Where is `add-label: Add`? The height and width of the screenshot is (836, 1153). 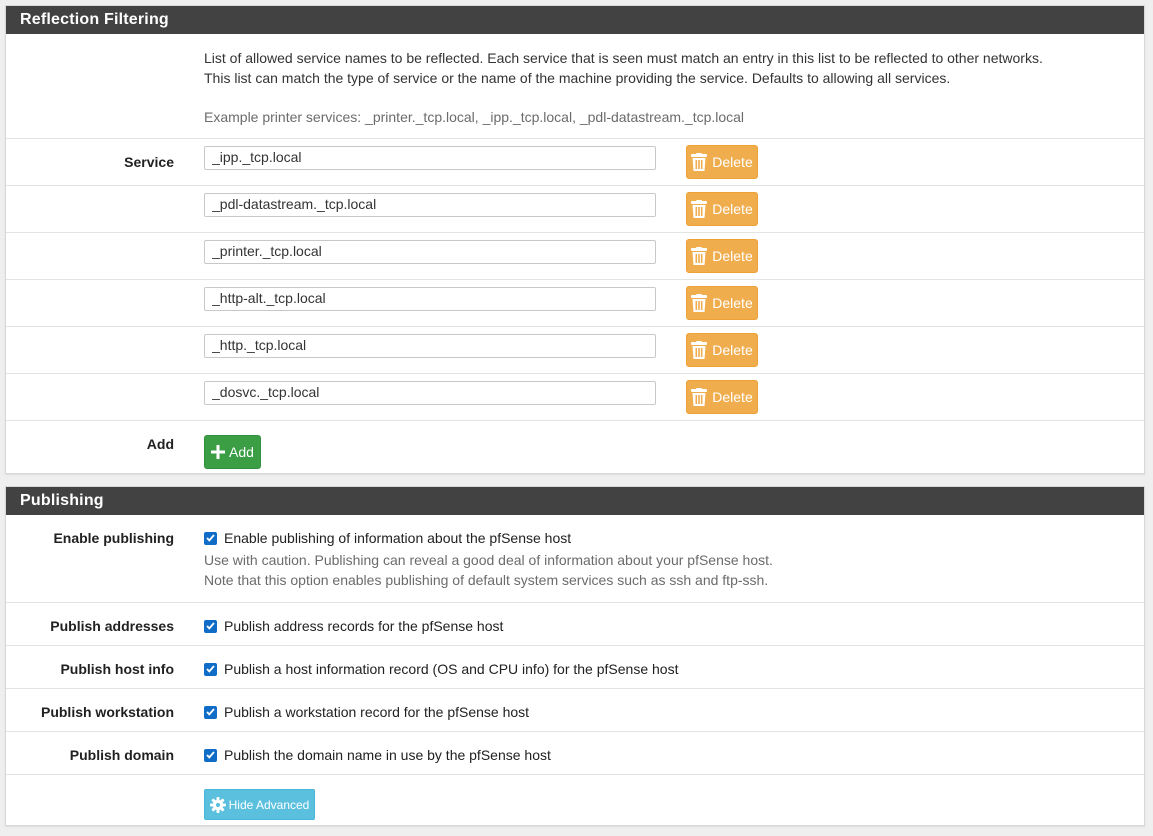
add-label: Add is located at coordinates (160, 444).